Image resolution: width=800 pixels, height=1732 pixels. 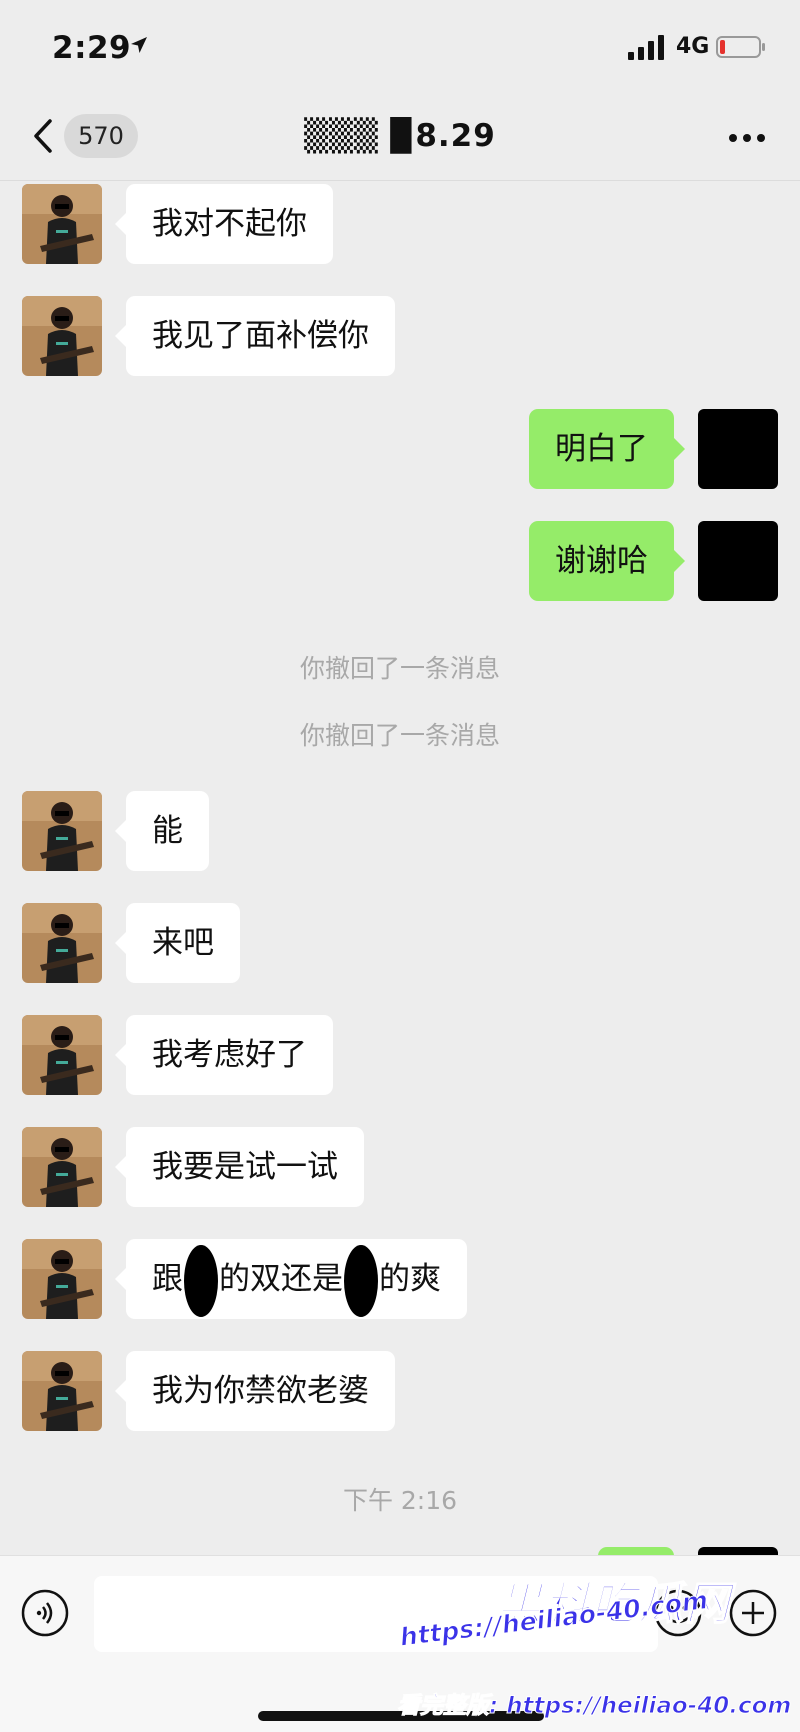 I want to click on outgoing-message: 明白了, so click(x=607, y=449).